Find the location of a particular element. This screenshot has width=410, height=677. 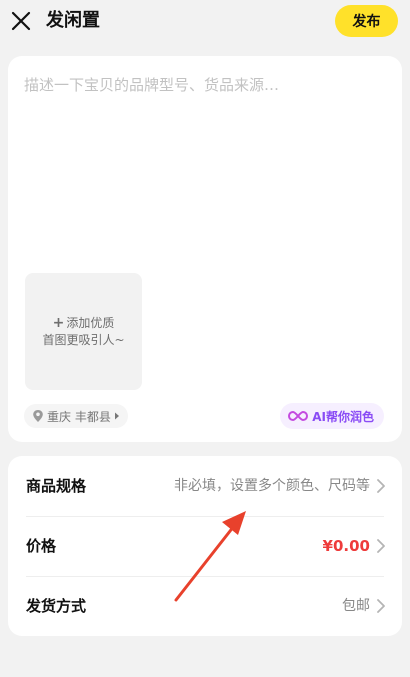

spec-label: 商品规格 is located at coordinates (56, 486).